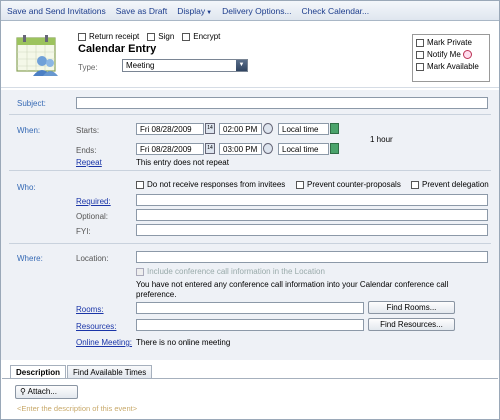 The height and width of the screenshot is (420, 500). Describe the element at coordinates (83, 231) in the screenshot. I see `fyi-label: FYI:` at that location.